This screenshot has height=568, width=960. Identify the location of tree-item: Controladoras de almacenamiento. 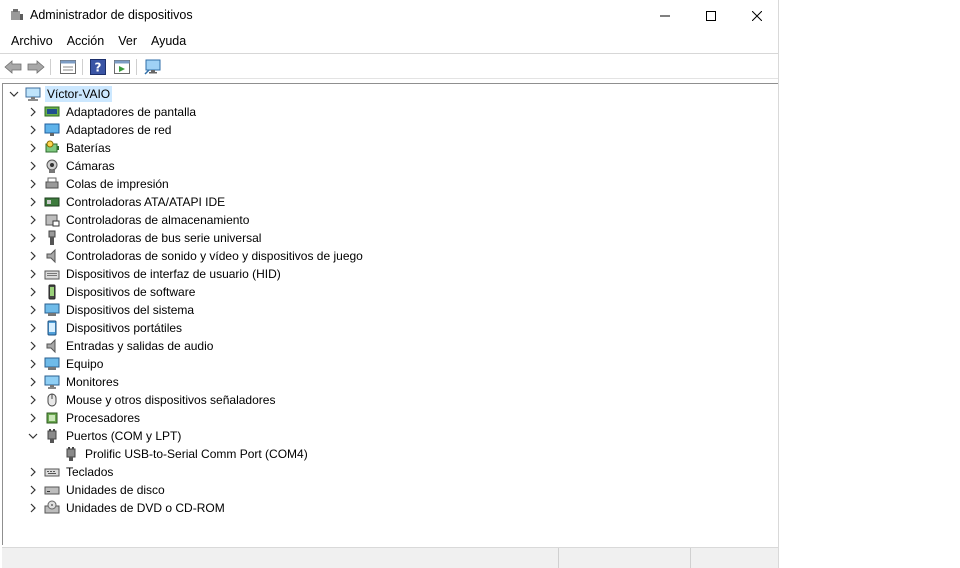
(139, 220).